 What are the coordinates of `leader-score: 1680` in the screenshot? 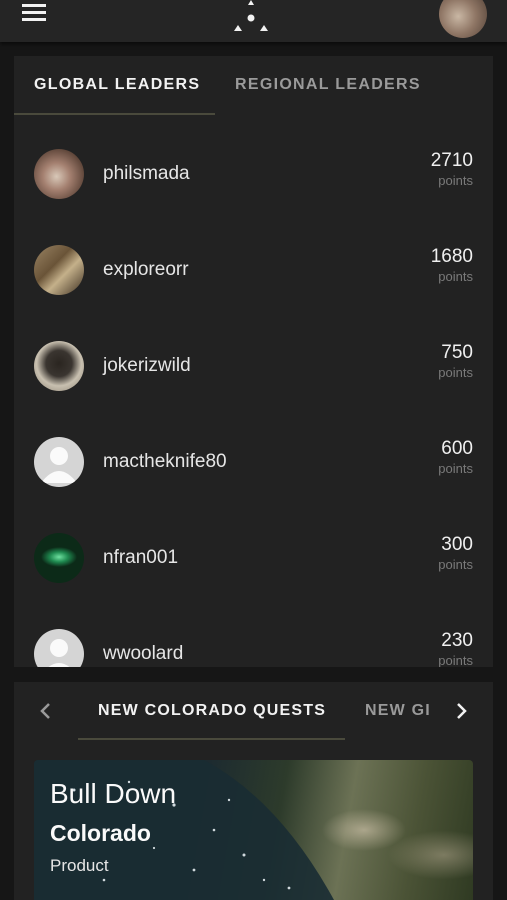 It's located at (451, 256).